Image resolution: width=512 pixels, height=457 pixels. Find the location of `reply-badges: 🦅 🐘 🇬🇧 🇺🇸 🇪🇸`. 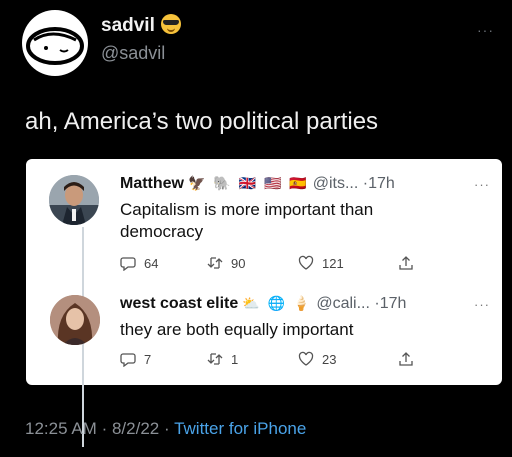

reply-badges: 🦅 🐘 🇬🇧 🇺🇸 🇪🇸 is located at coordinates (248, 183).